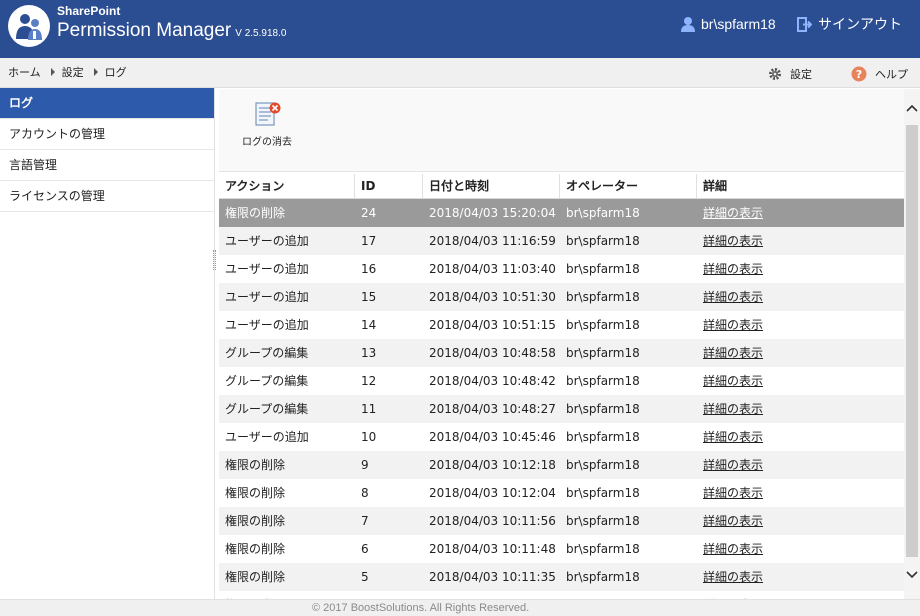 The width and height of the screenshot is (920, 616). What do you see at coordinates (369, 437) in the screenshot?
I see `cell-id: 10` at bounding box center [369, 437].